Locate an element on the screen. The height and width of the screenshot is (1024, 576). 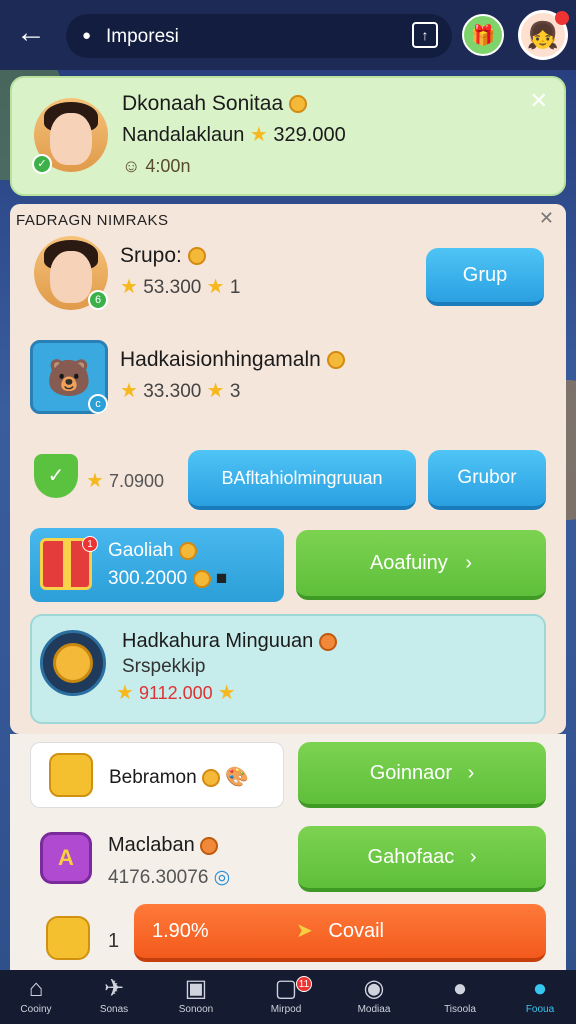
row2-badge-icon: c is located at coordinates (98, 404).